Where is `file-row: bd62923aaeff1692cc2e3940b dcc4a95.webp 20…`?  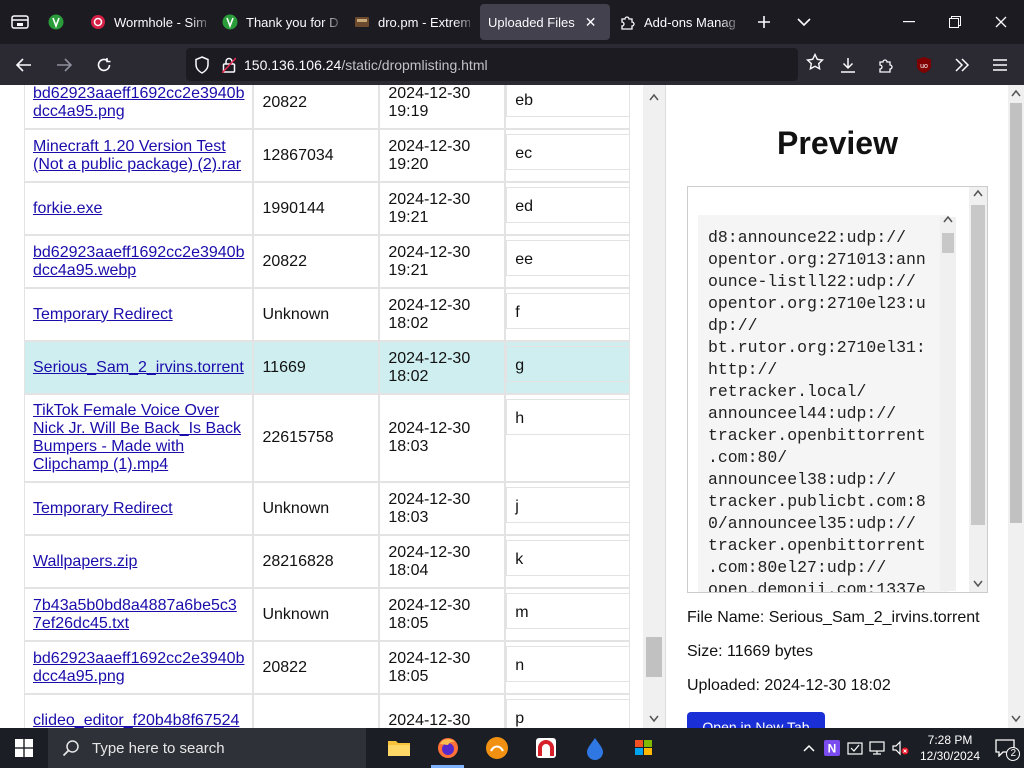
file-row: bd62923aaeff1692cc2e3940b dcc4a95.webp 20… is located at coordinates (327, 261).